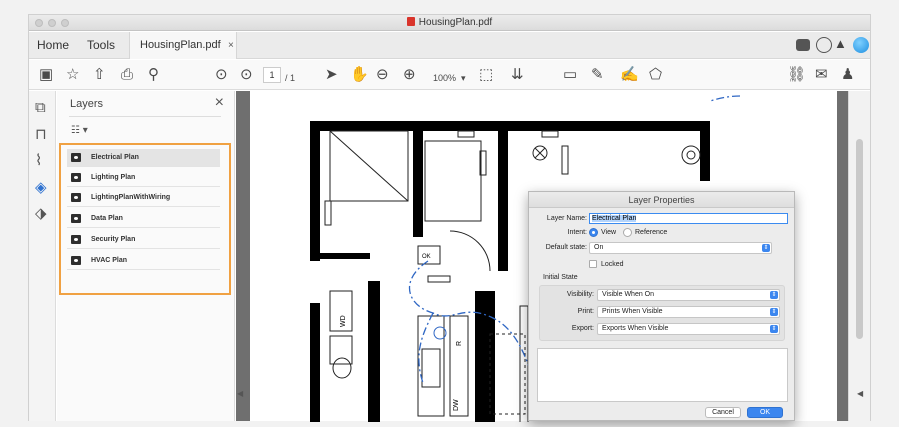 Image resolution: width=899 pixels, height=427 pixels. Describe the element at coordinates (38, 160) in the screenshot. I see `attachment-icon: ⌇` at that location.